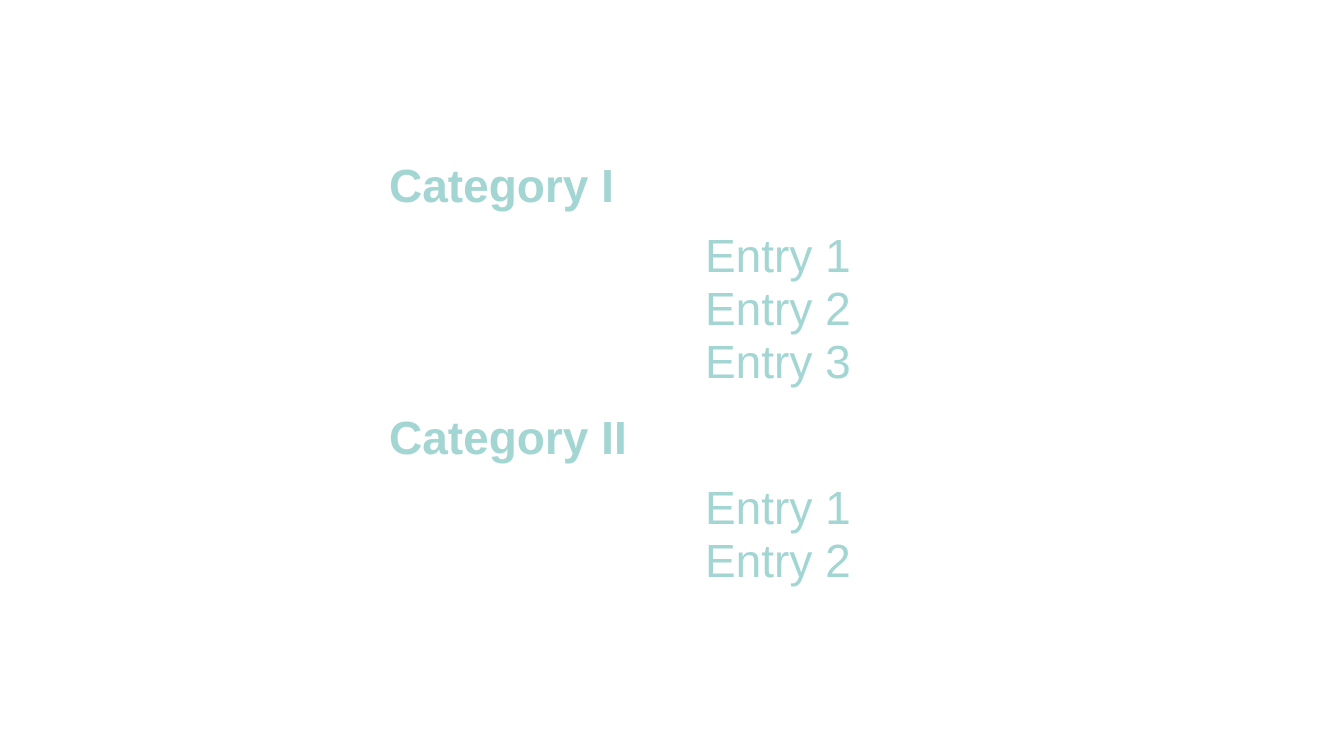 This screenshot has height=750, width=1333. I want to click on category-section-1: Category I Entry 1 Entry 2 Entry 3, so click(620, 271).